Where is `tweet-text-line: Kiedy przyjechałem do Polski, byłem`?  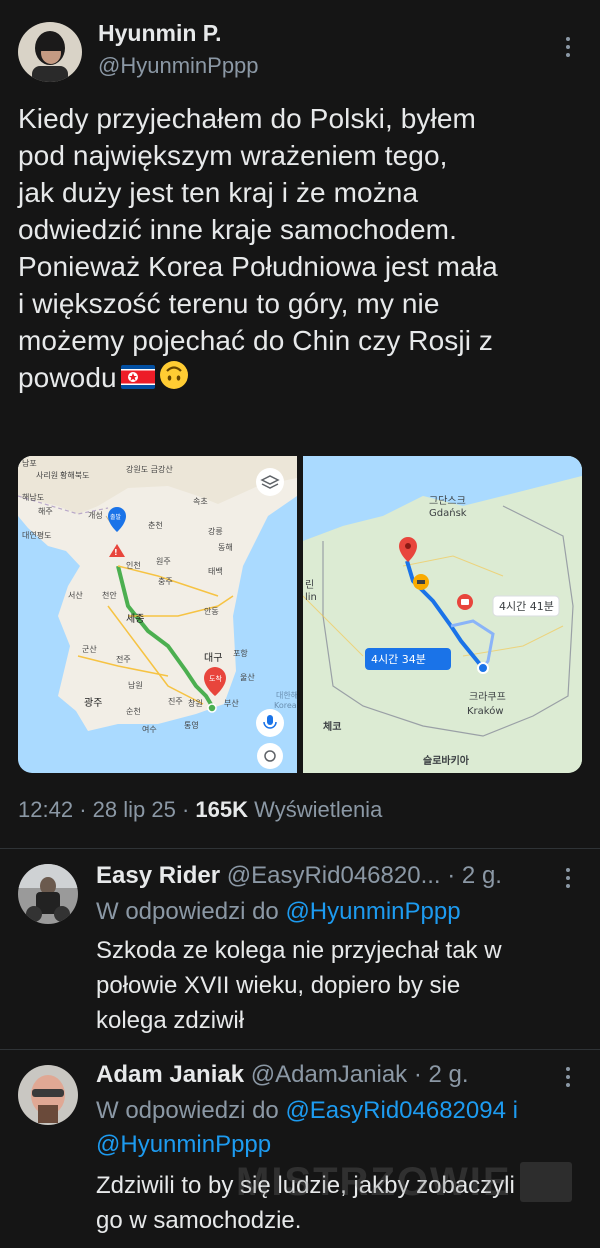
tweet-text-line: Kiedy przyjechałem do Polski, byłem is located at coordinates (247, 118).